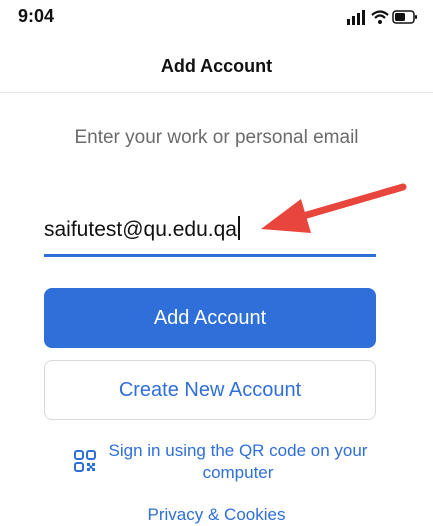 The width and height of the screenshot is (433, 526). I want to click on status-time: 9:04, so click(36, 16).